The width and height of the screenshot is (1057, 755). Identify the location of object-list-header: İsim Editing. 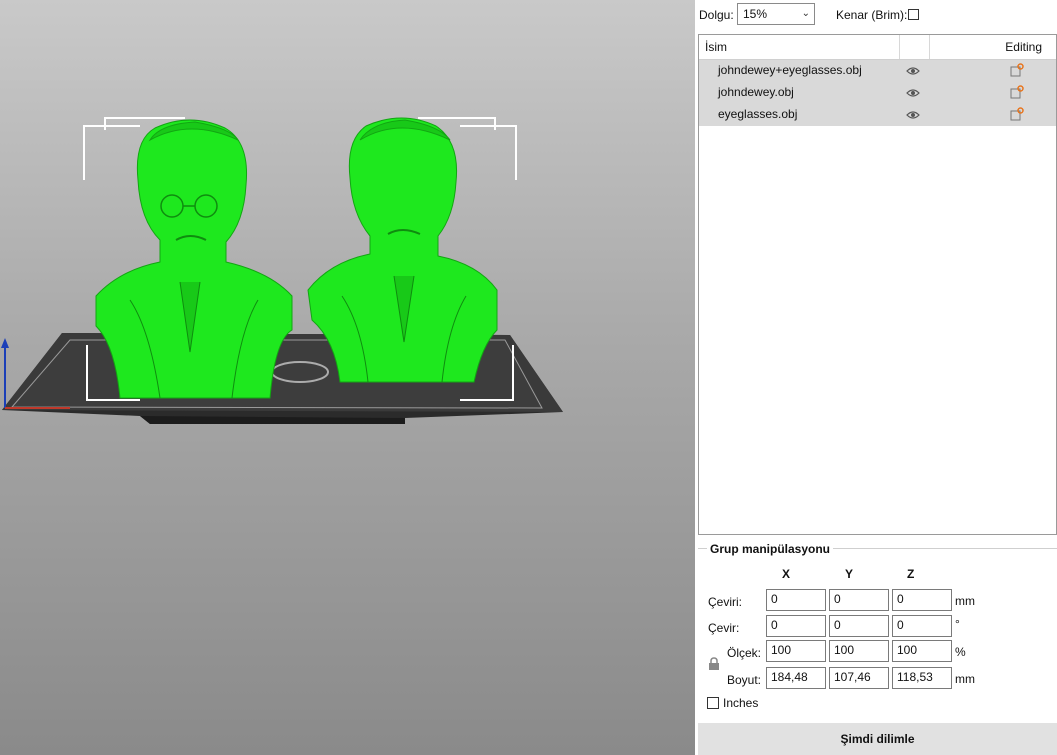
(877, 47).